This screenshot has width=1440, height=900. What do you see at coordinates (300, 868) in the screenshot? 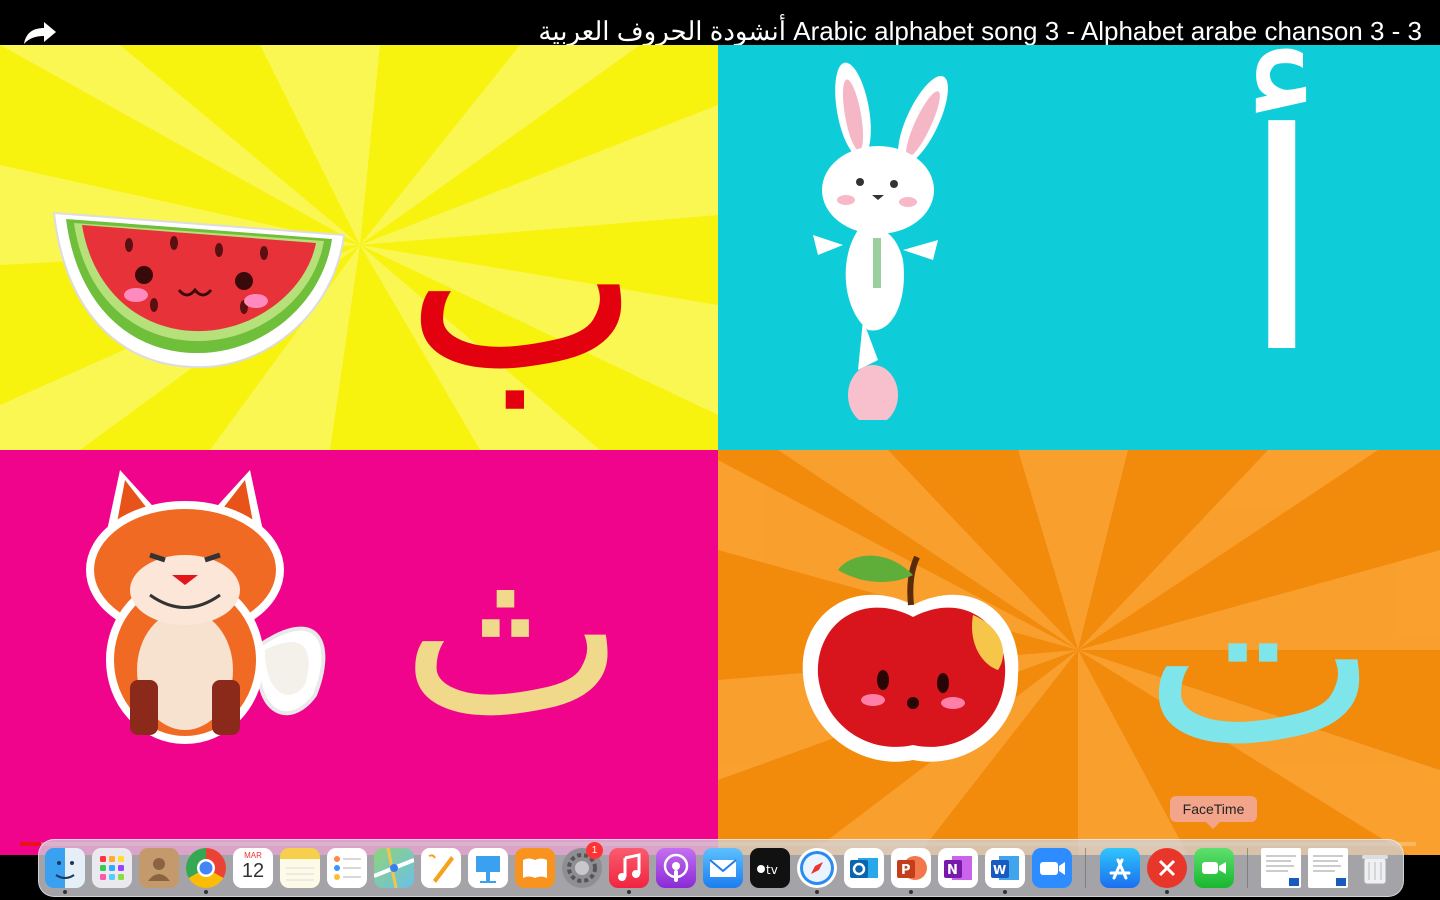
I see `notes-icon` at bounding box center [300, 868].